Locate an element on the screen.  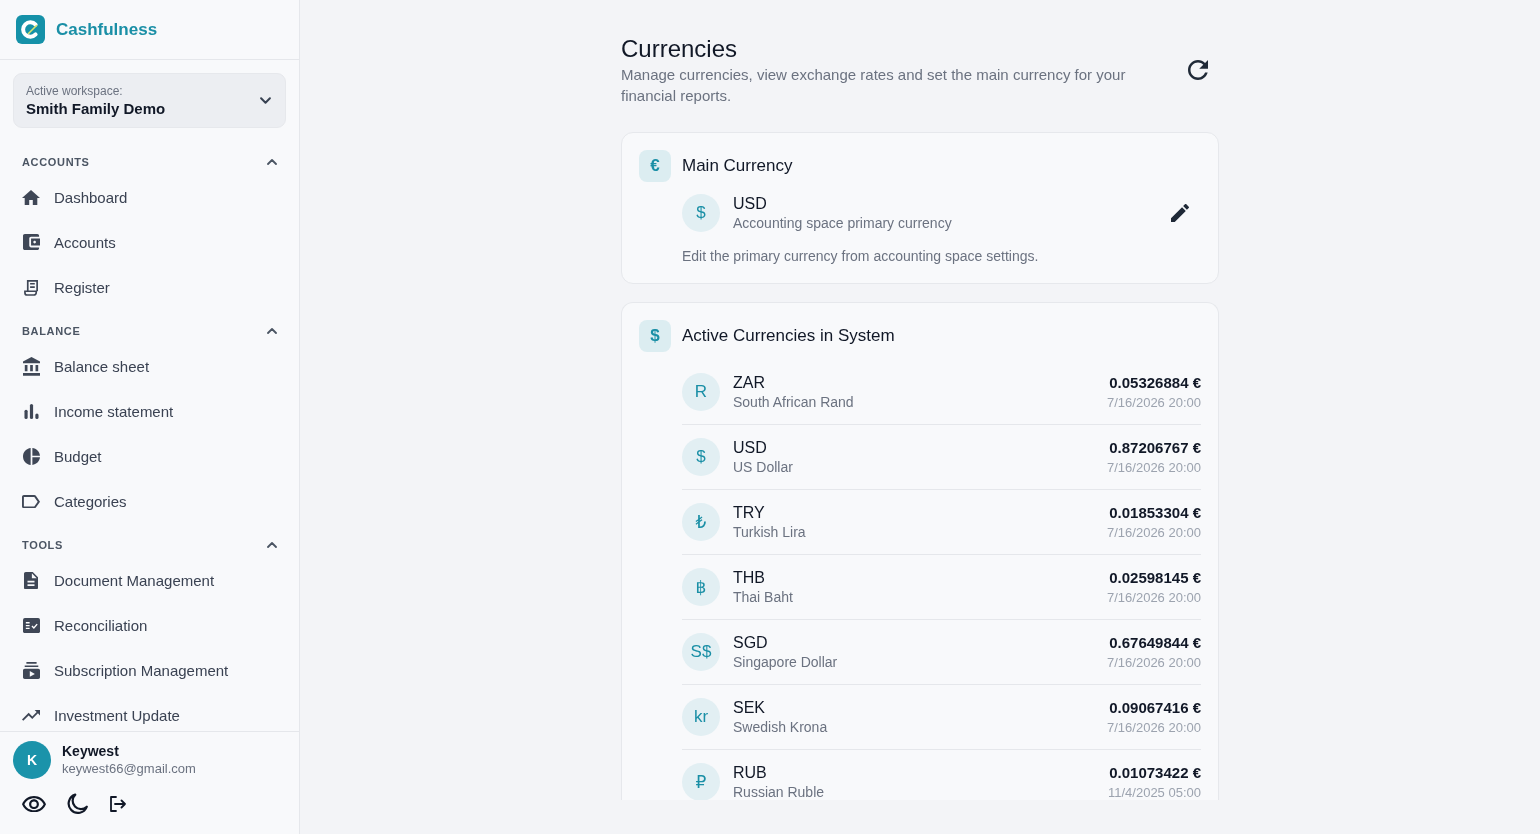
workspace-label: Active workspace: is located at coordinates (75, 91).